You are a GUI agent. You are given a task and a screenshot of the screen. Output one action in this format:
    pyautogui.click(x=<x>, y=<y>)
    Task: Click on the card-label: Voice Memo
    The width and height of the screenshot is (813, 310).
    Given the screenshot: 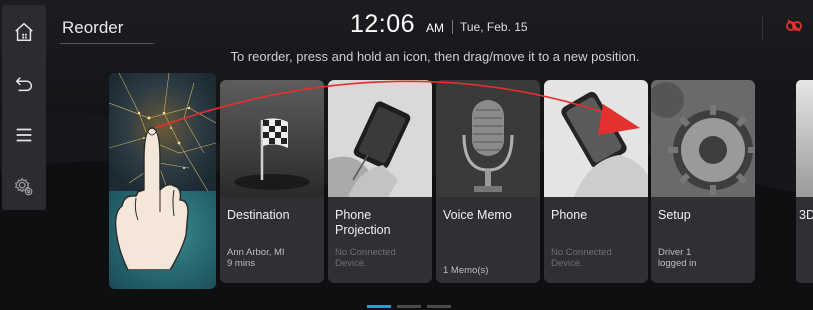 What is the action you would take?
    pyautogui.click(x=477, y=215)
    